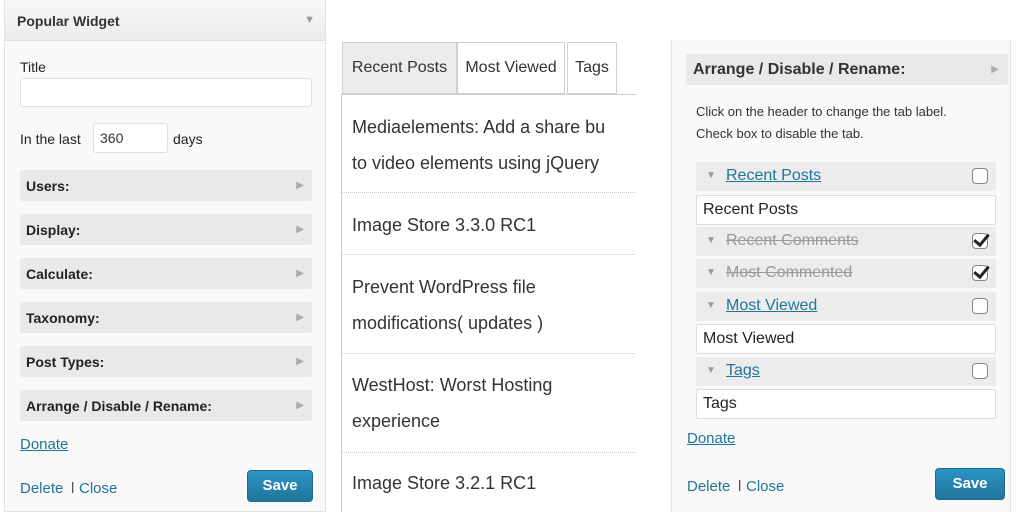 Image resolution: width=1024 pixels, height=512 pixels. I want to click on post-item: Image Store 3.2.1 RC1, so click(494, 483).